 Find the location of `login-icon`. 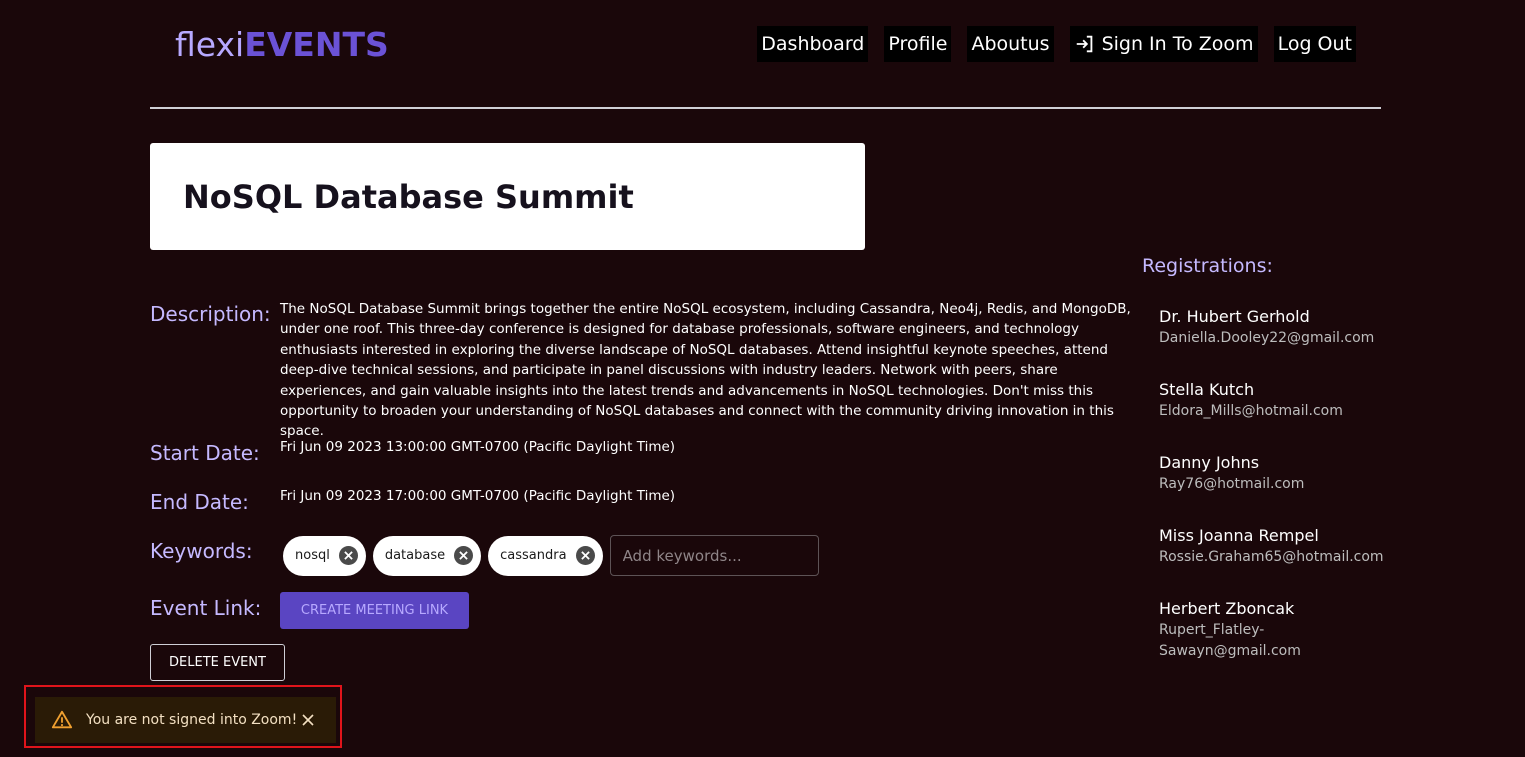

login-icon is located at coordinates (1084, 44).